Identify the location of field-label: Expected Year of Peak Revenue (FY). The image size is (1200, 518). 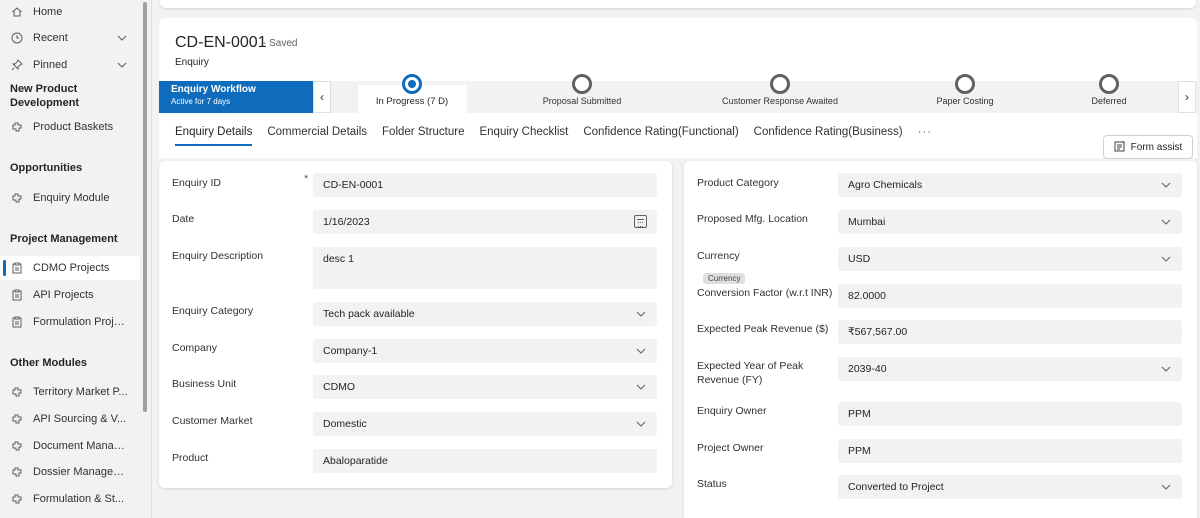
(750, 373).